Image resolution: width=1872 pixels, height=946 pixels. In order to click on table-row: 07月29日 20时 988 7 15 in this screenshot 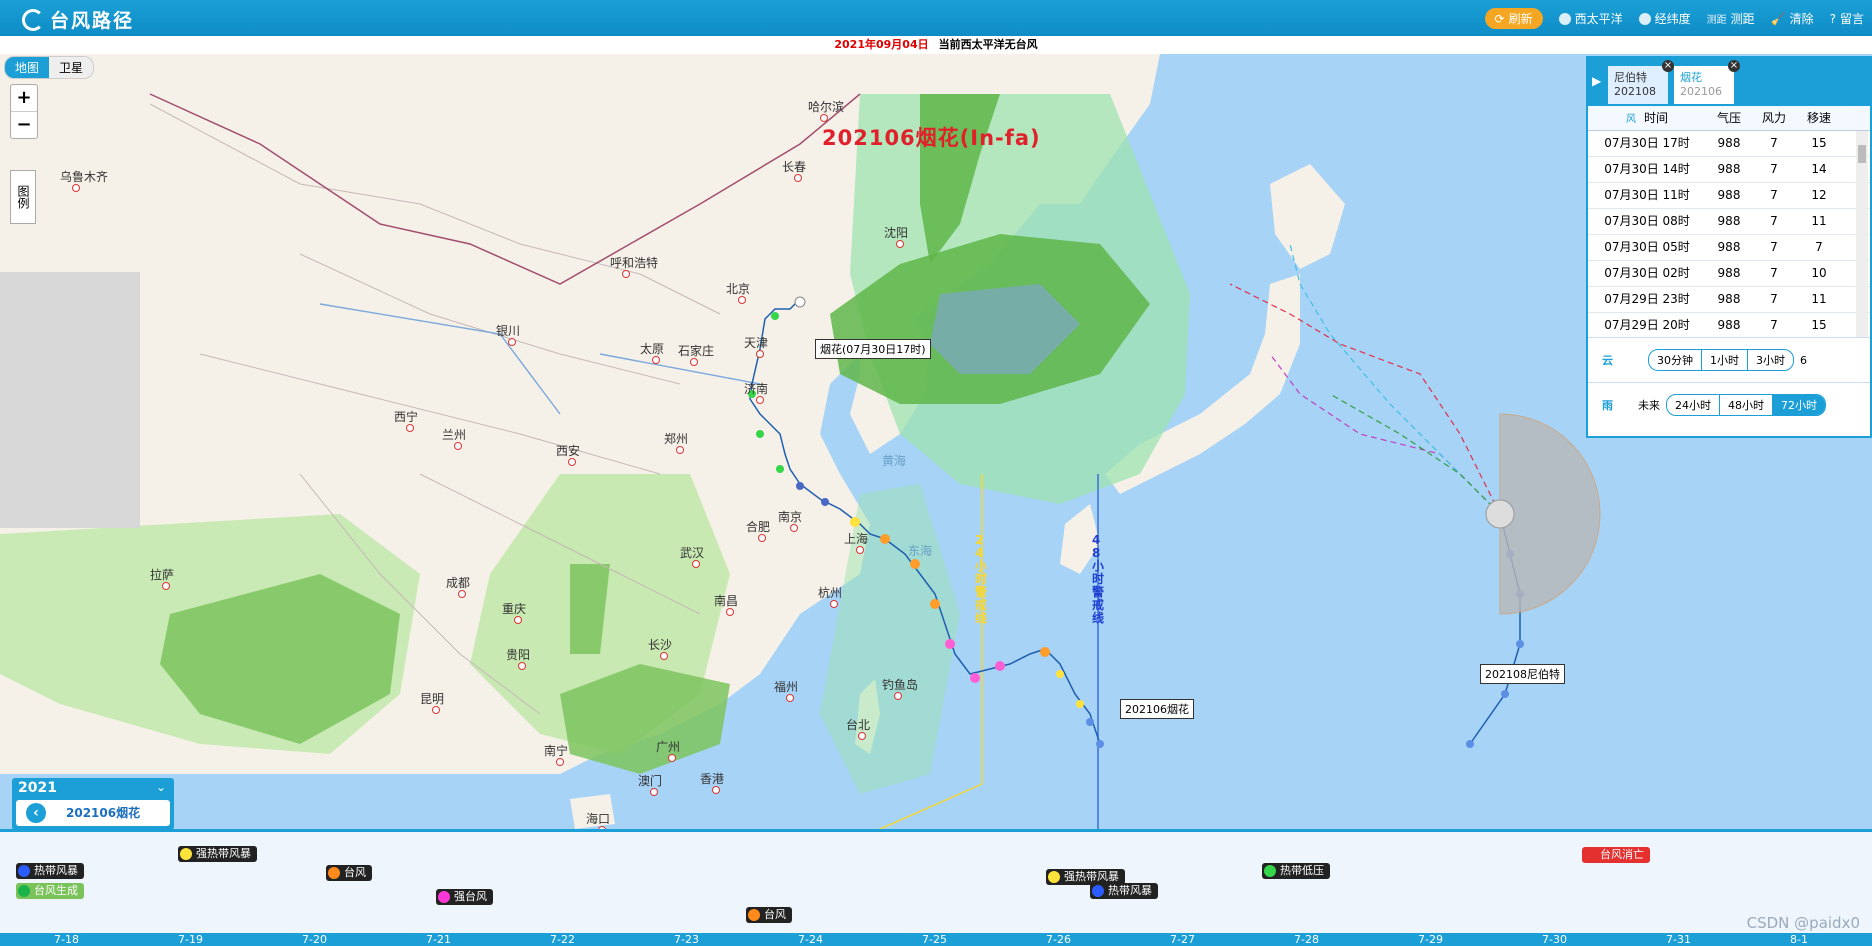, I will do `click(1729, 325)`.